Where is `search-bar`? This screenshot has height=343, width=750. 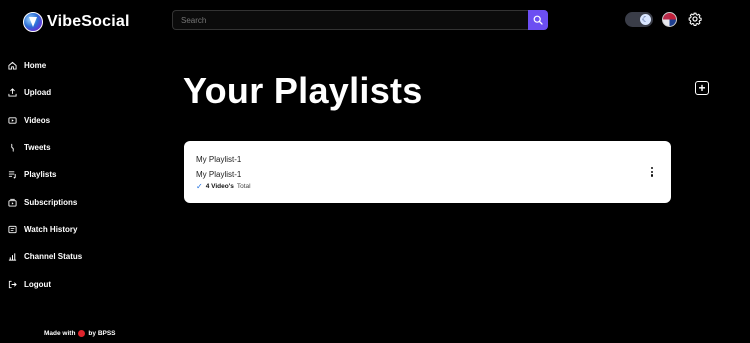 search-bar is located at coordinates (360, 20).